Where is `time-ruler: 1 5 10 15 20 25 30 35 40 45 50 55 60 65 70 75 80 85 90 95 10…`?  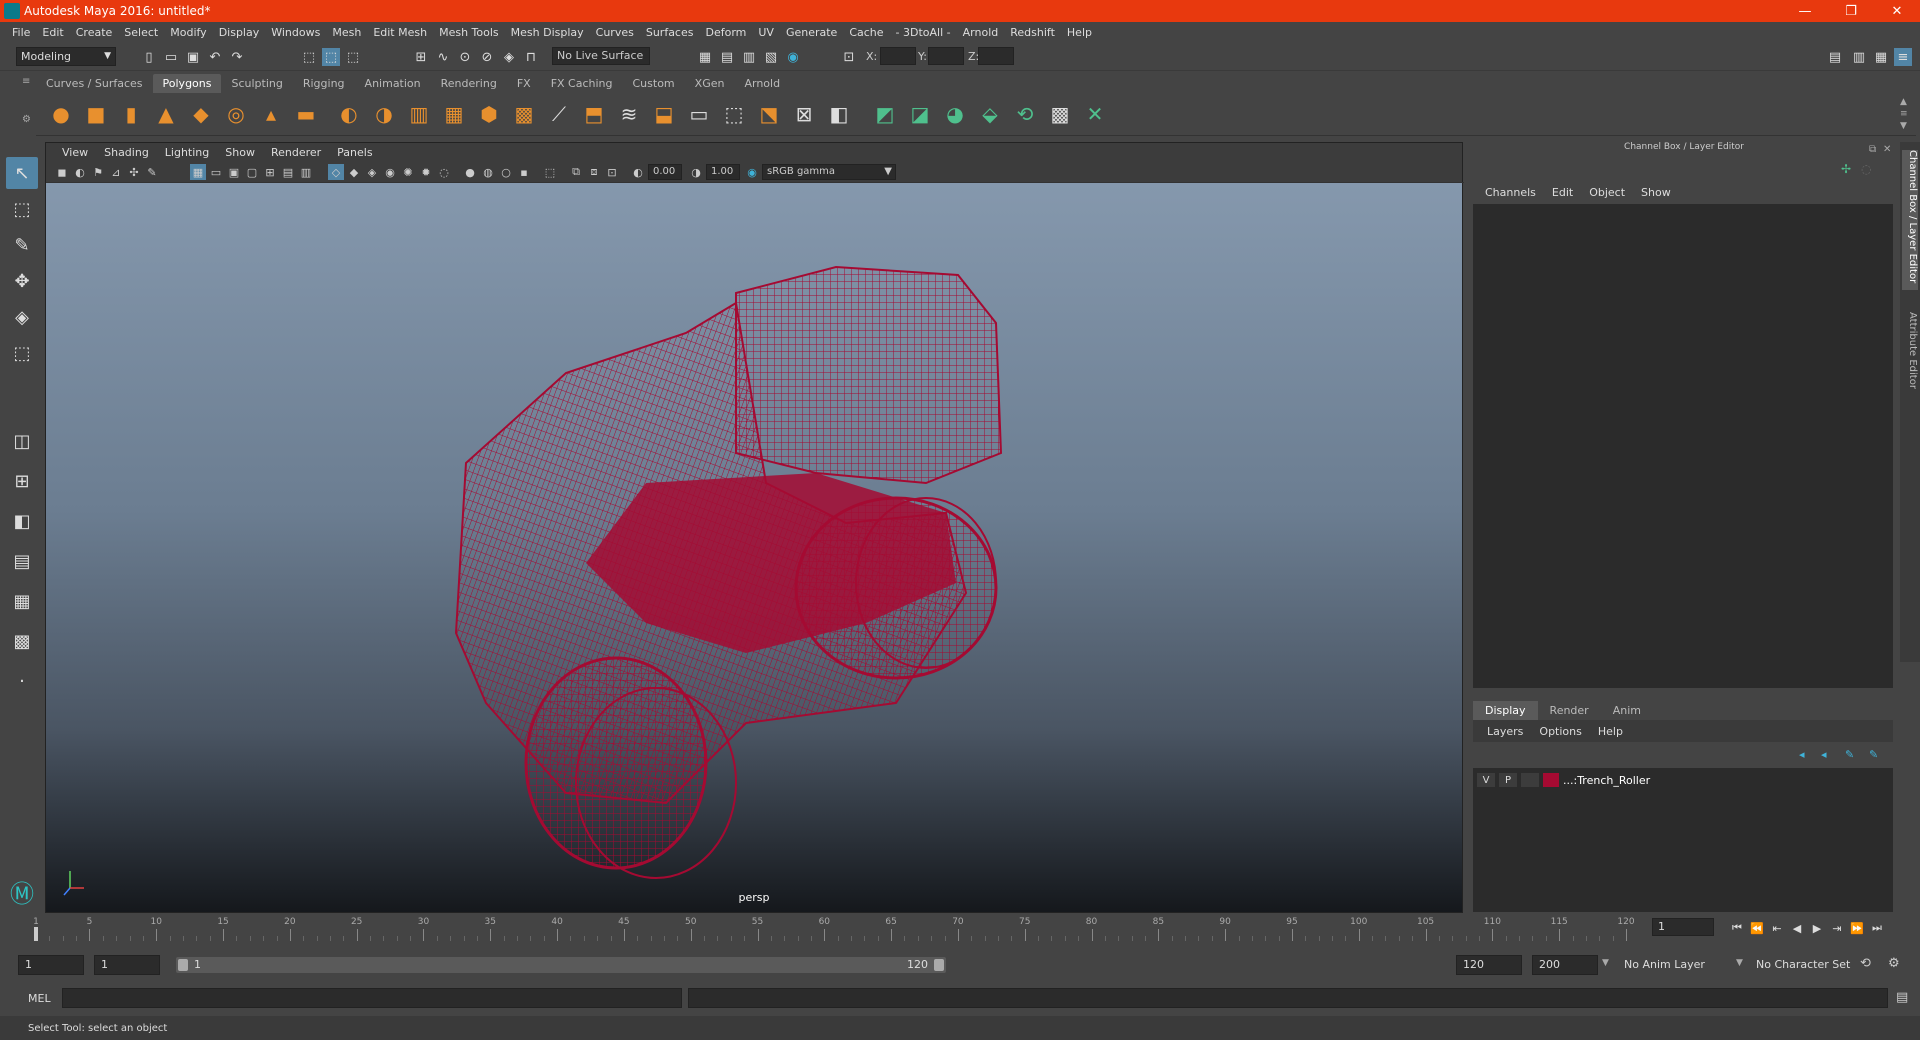 time-ruler: 1 5 10 15 20 25 30 35 40 45 50 55 60 65 70 75 80 85 90 95 10… is located at coordinates (835, 928).